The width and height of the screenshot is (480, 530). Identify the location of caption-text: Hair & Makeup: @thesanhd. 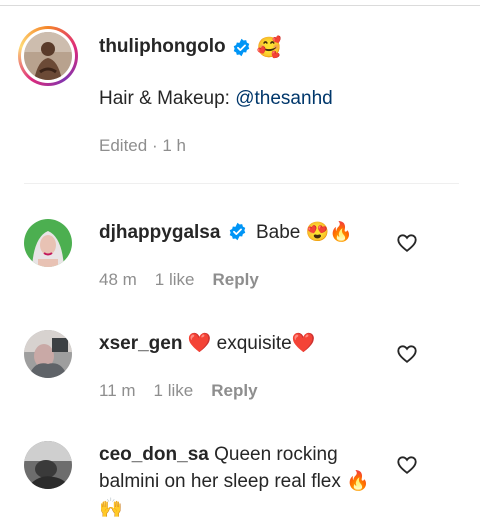
(216, 99).